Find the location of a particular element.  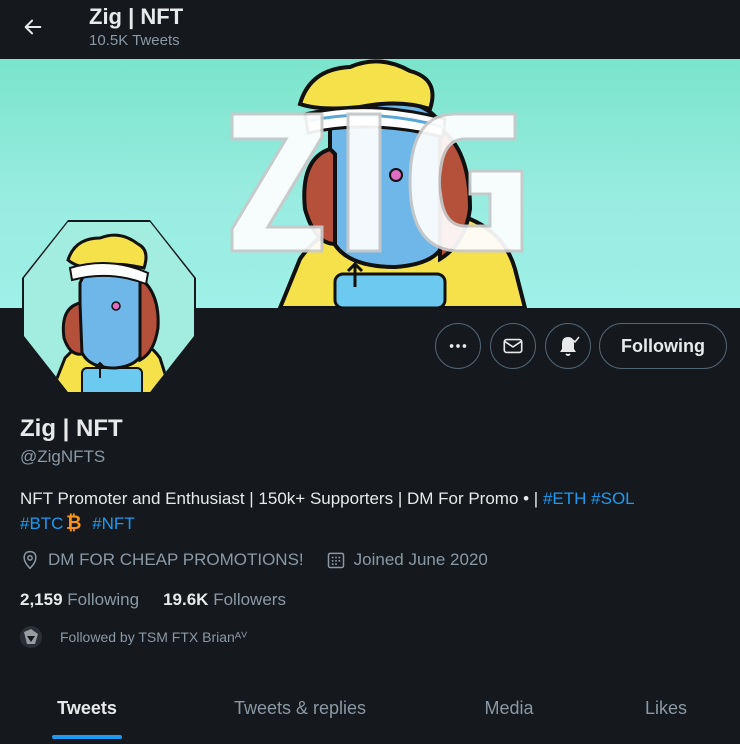

location-text: DM FOR CHEAP PROMOTIONS! is located at coordinates (176, 559).